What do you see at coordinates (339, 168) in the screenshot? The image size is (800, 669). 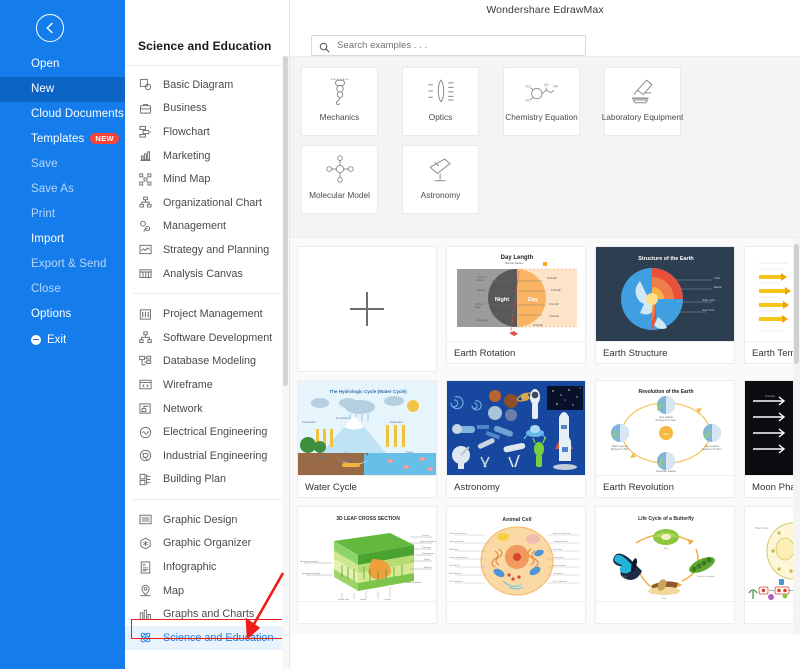 I see `molecular-model-icon` at bounding box center [339, 168].